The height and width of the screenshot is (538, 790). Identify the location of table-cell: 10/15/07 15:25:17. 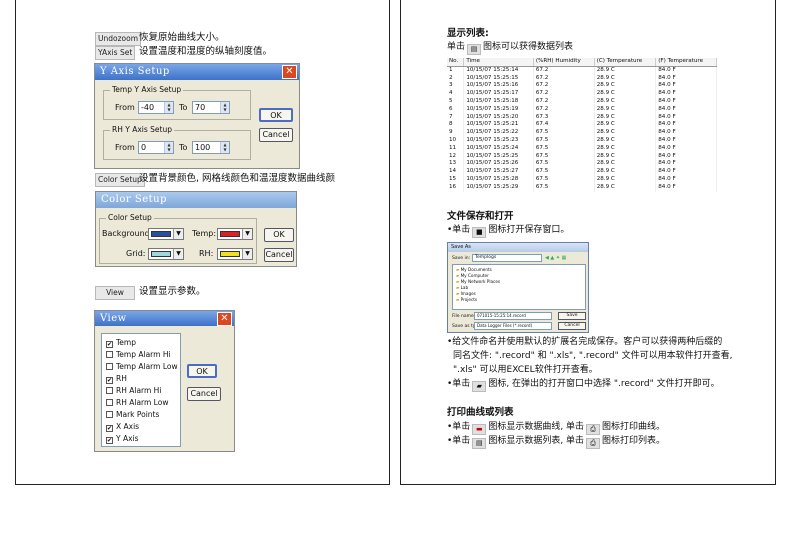
(498, 94).